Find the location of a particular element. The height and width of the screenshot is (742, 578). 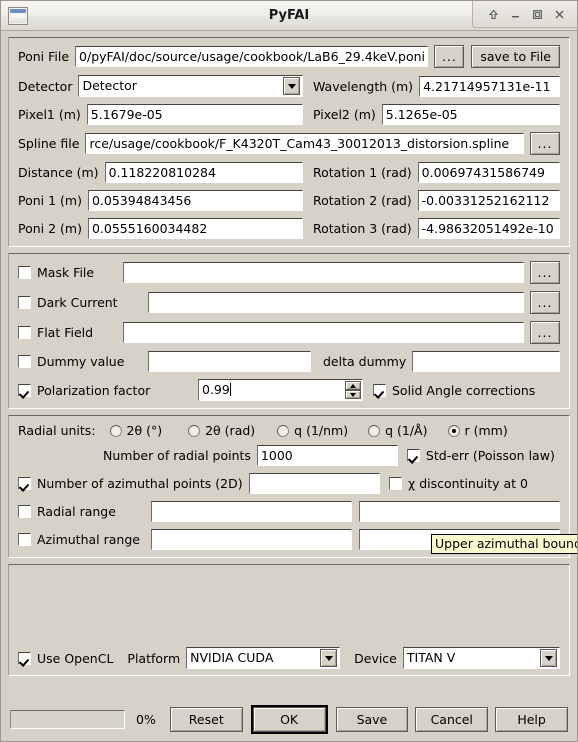

dark-current-input is located at coordinates (336, 302).